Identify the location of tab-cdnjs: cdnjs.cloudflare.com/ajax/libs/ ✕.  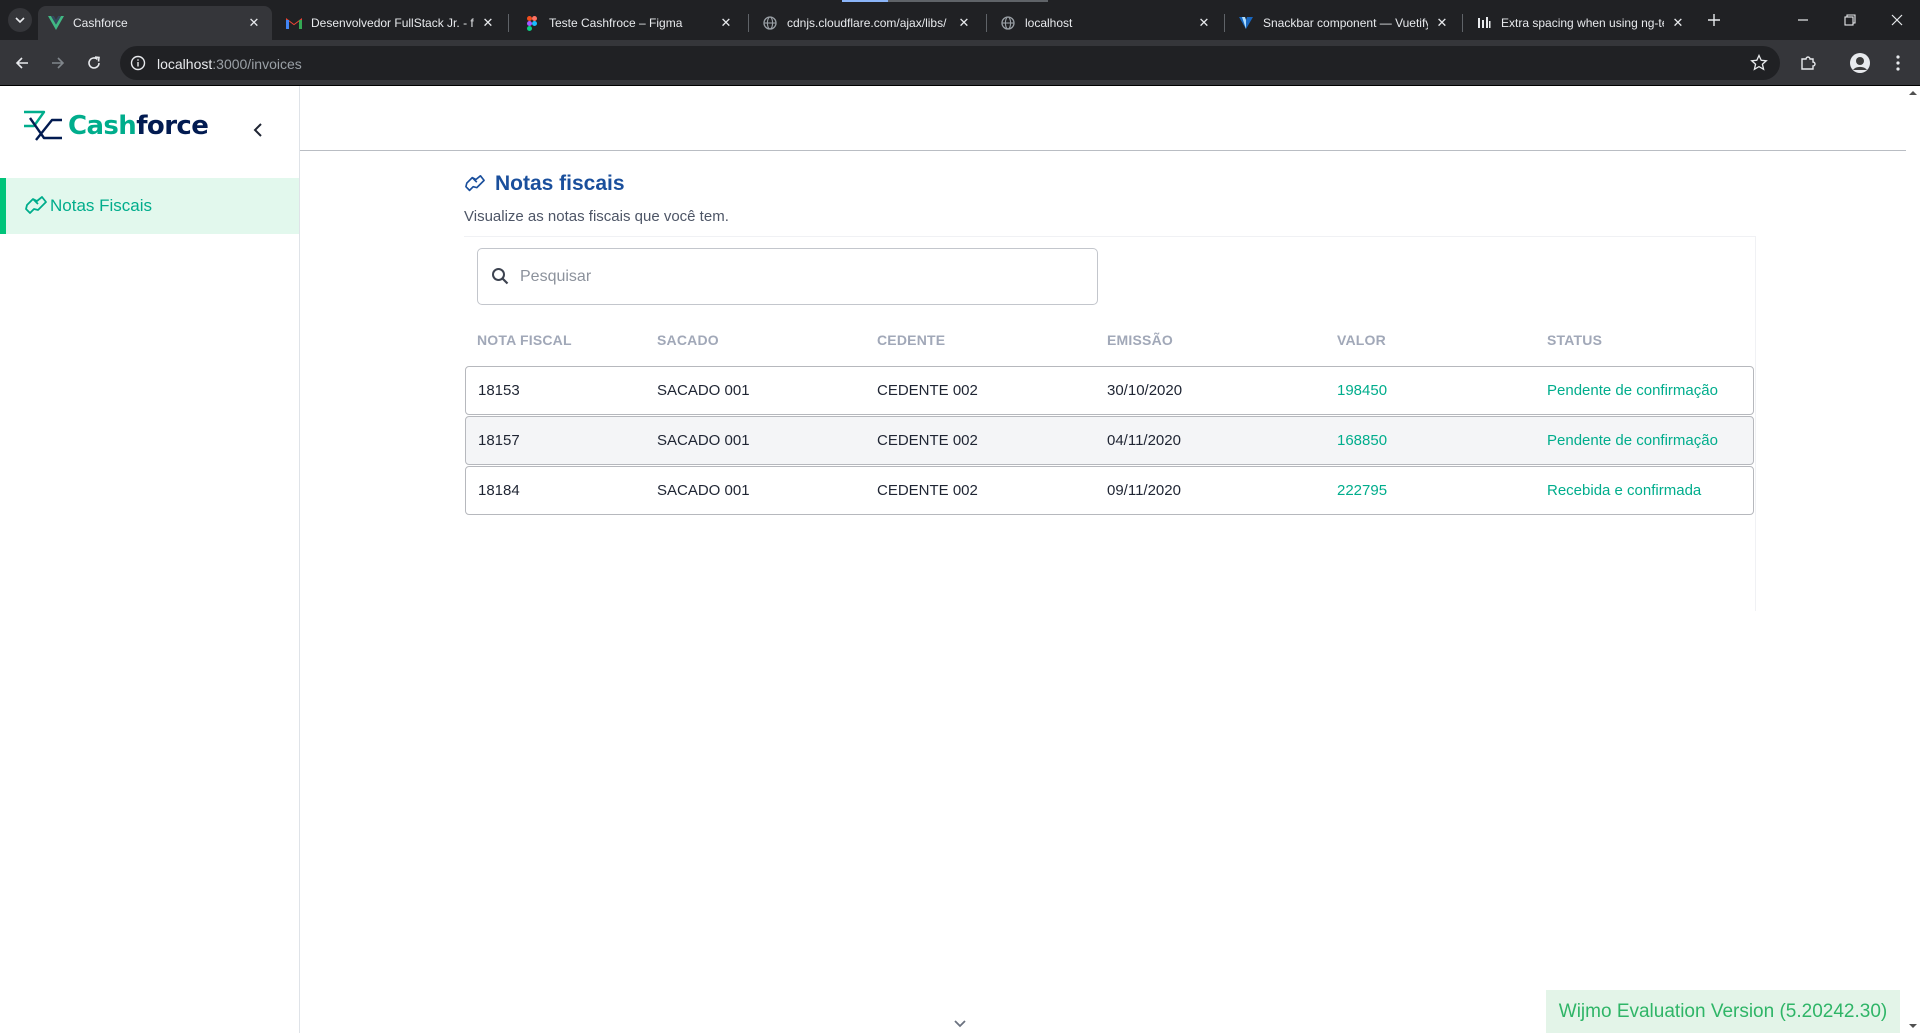
(867, 23).